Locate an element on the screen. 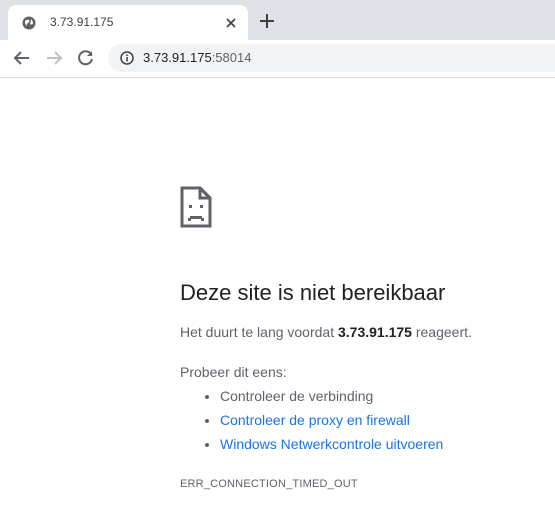 This screenshot has width=555, height=515. suggestions-heading: Probeer dit eens: is located at coordinates (233, 372).